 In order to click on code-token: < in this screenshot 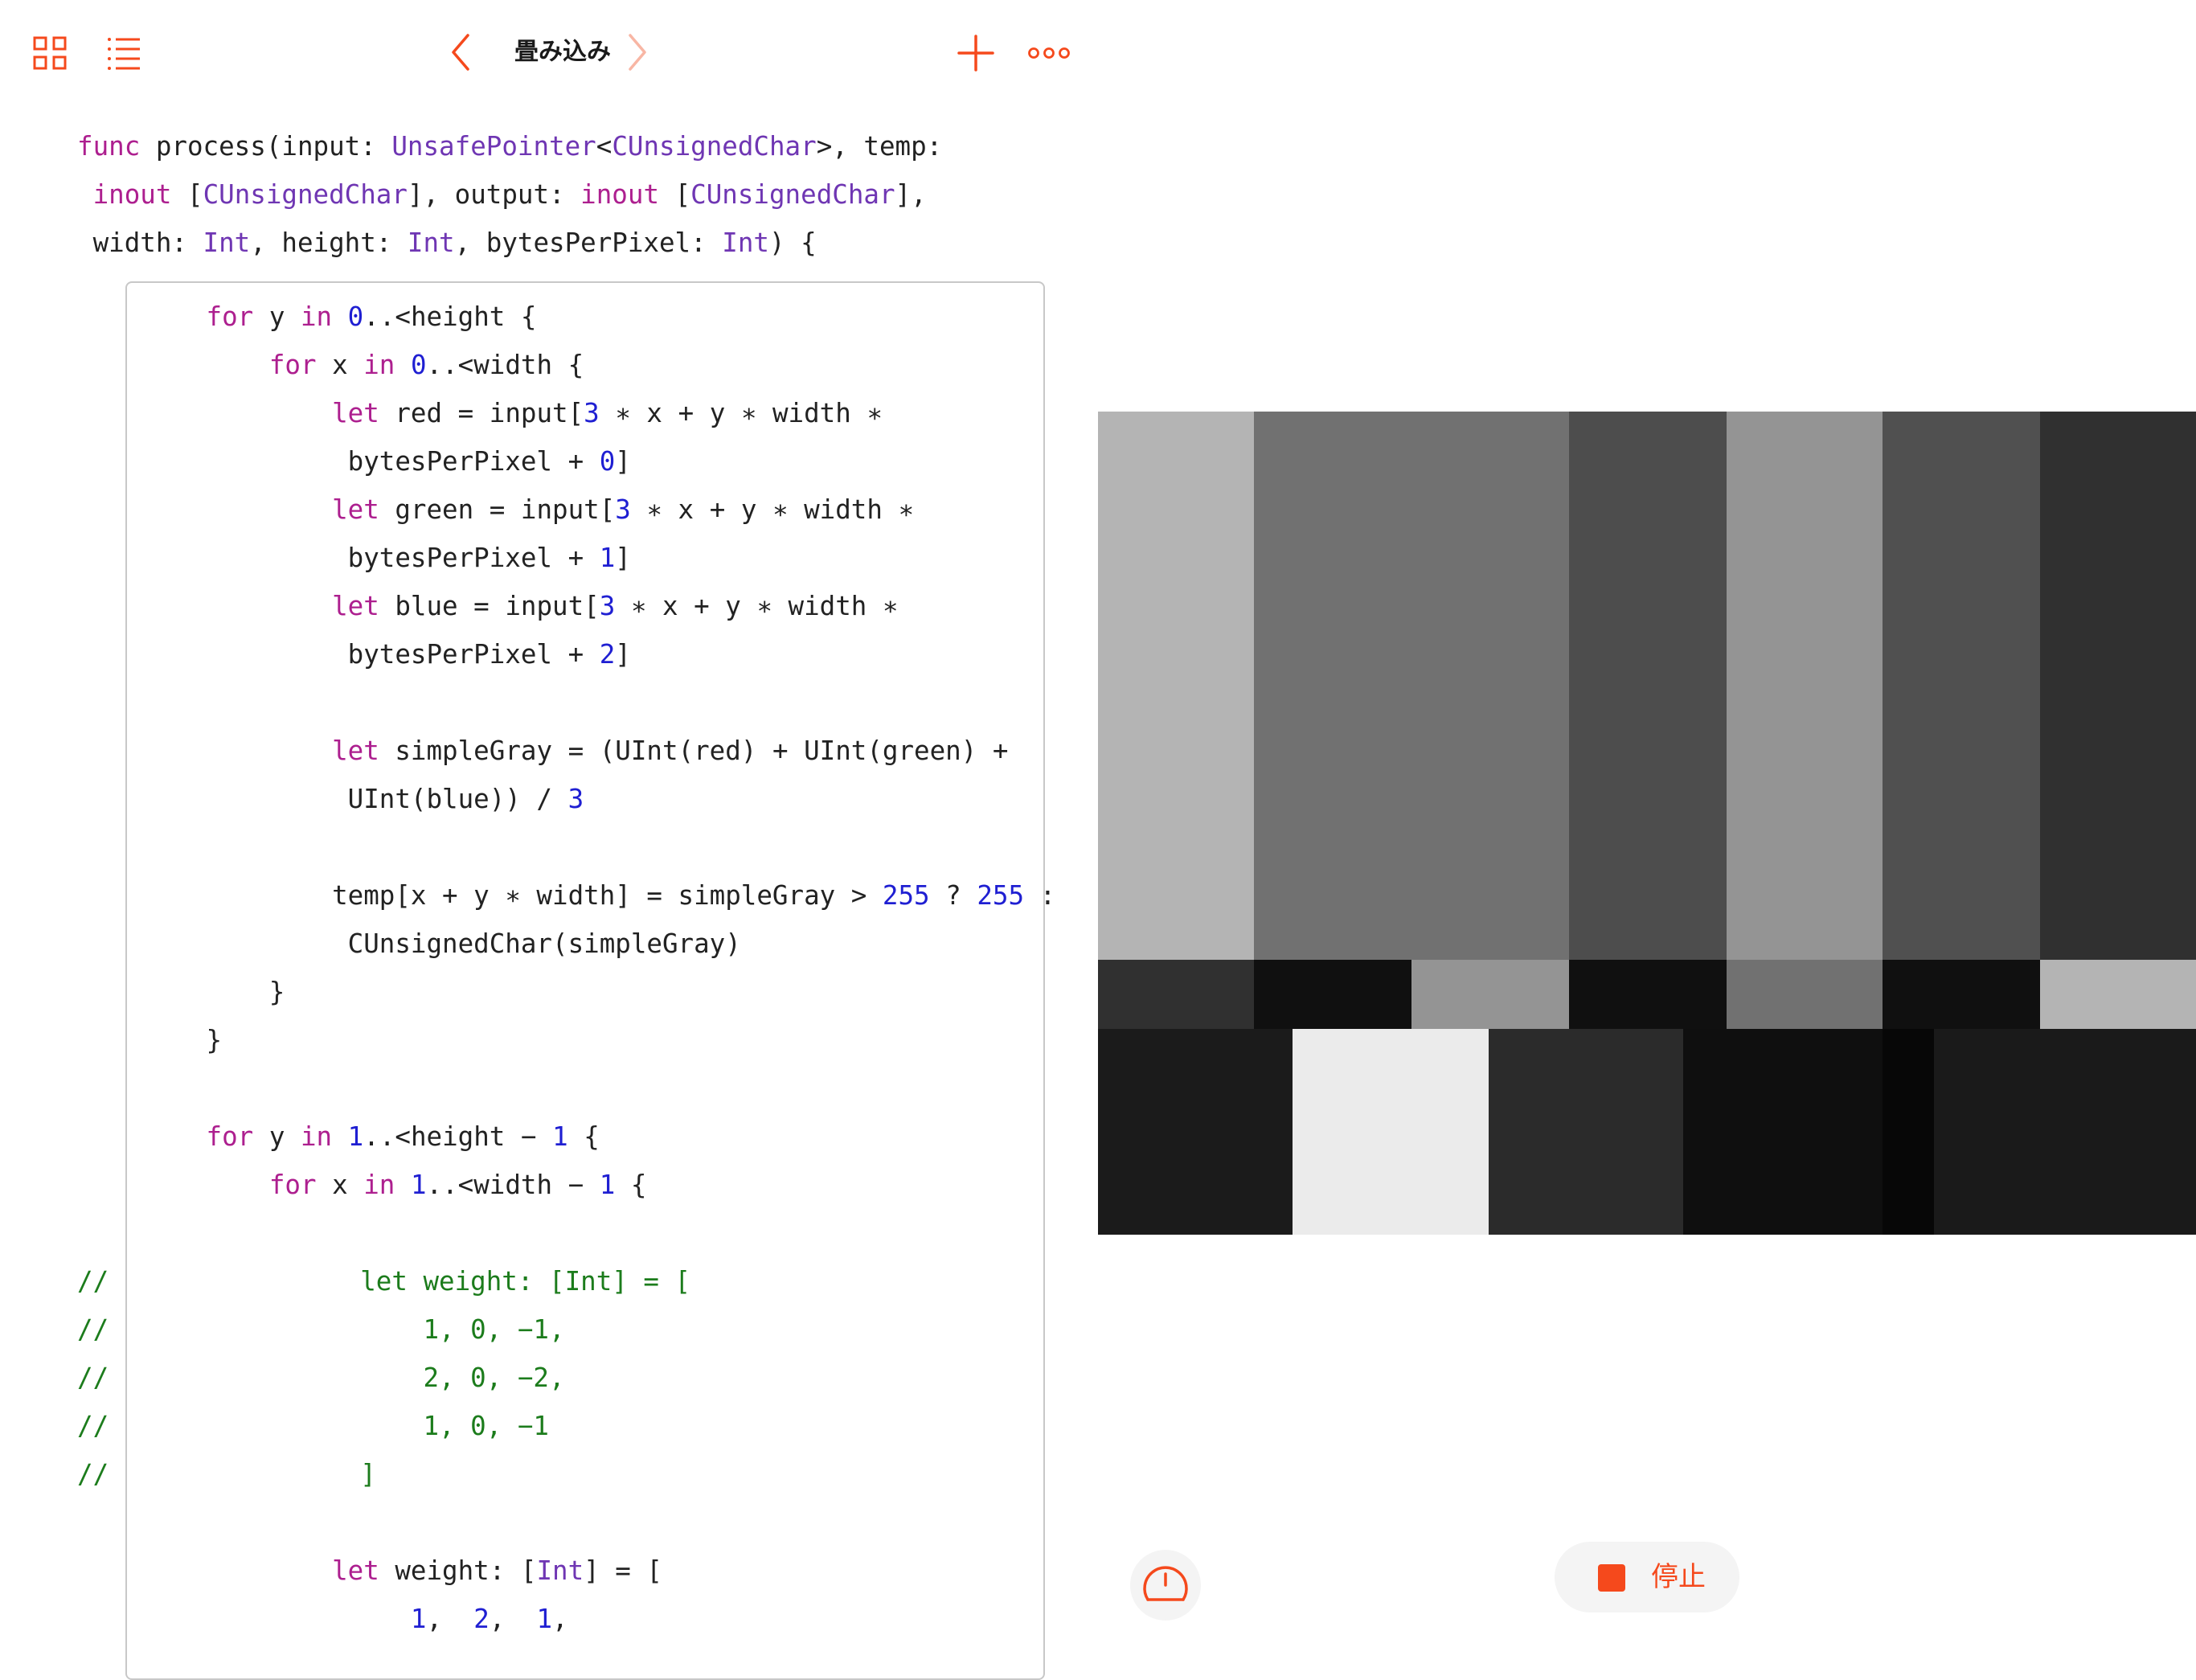, I will do `click(604, 146)`.